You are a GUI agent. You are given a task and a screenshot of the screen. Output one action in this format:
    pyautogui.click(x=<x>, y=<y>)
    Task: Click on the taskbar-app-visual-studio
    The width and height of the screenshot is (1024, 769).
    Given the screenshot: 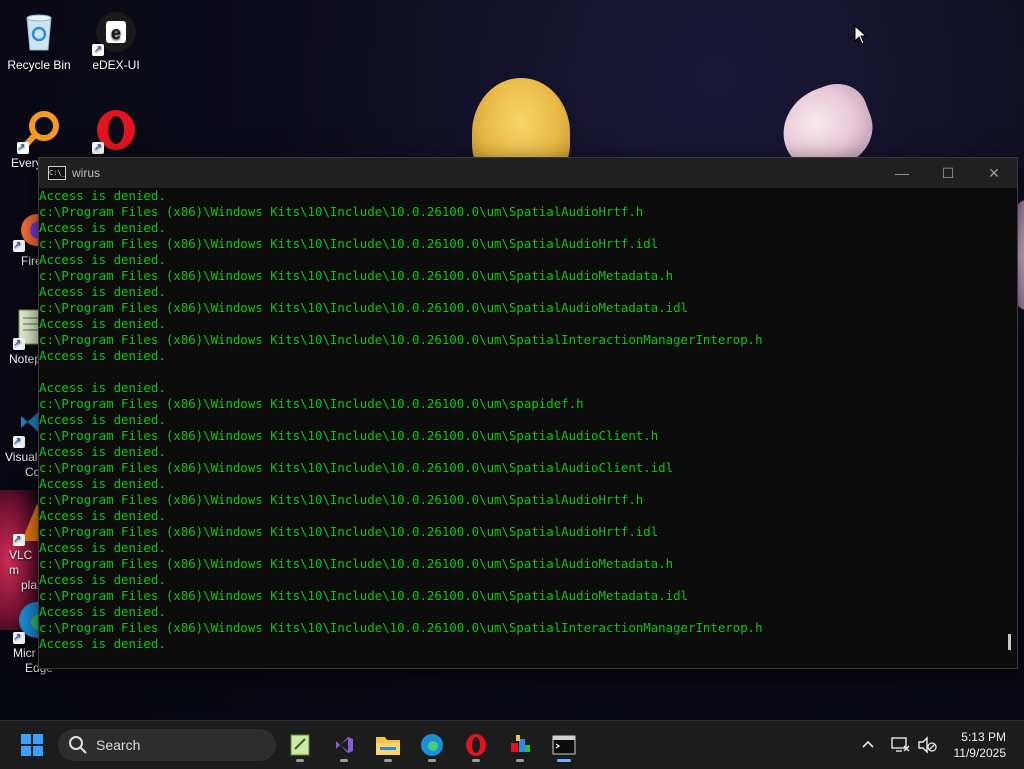 What is the action you would take?
    pyautogui.click(x=344, y=745)
    